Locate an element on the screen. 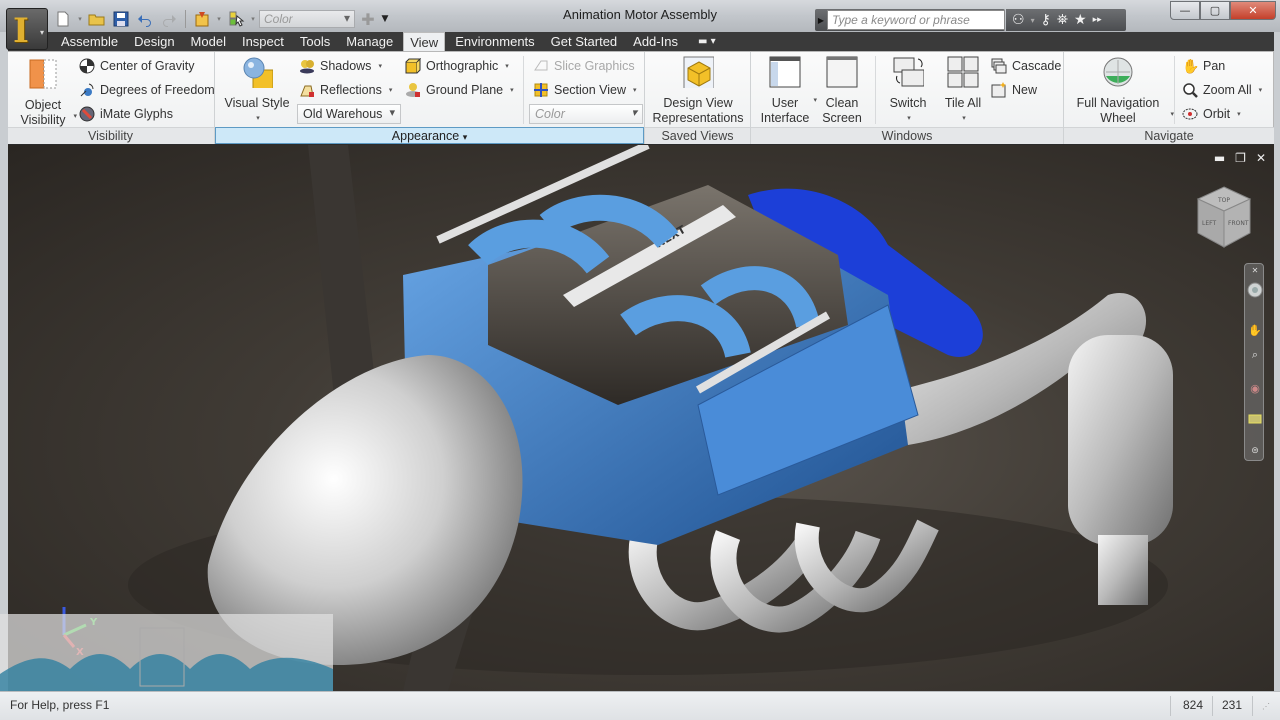 This screenshot has height=720, width=1280. color-override-combo: Color is located at coordinates (307, 19).